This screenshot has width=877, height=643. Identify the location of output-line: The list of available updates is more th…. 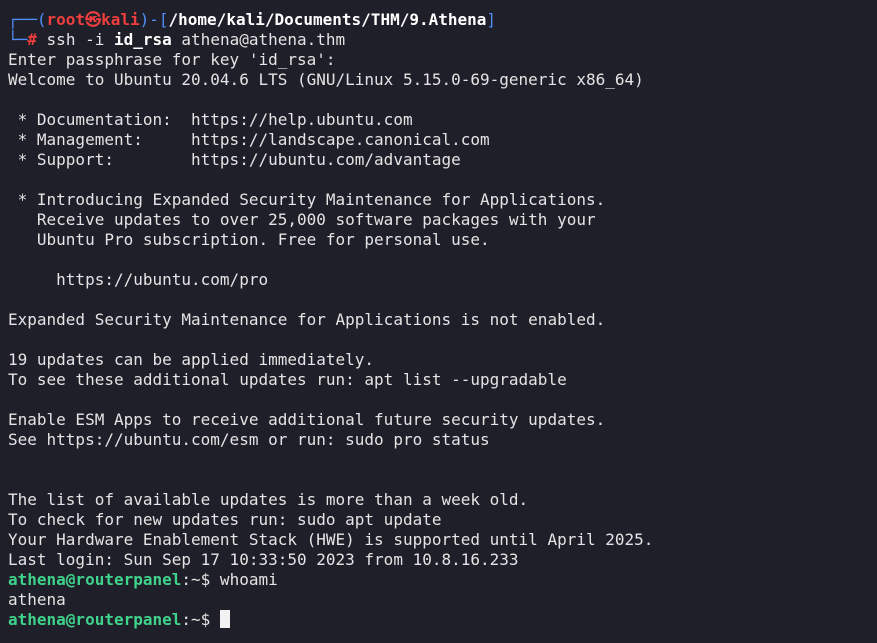
(268, 499).